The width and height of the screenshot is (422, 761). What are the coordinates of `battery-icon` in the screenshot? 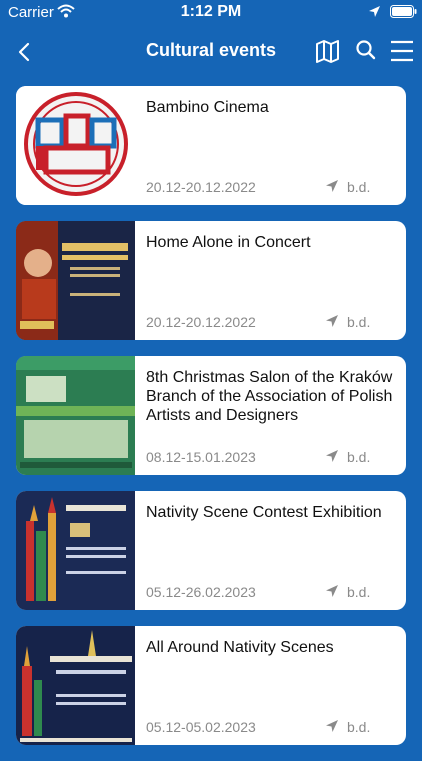 It's located at (403, 13).